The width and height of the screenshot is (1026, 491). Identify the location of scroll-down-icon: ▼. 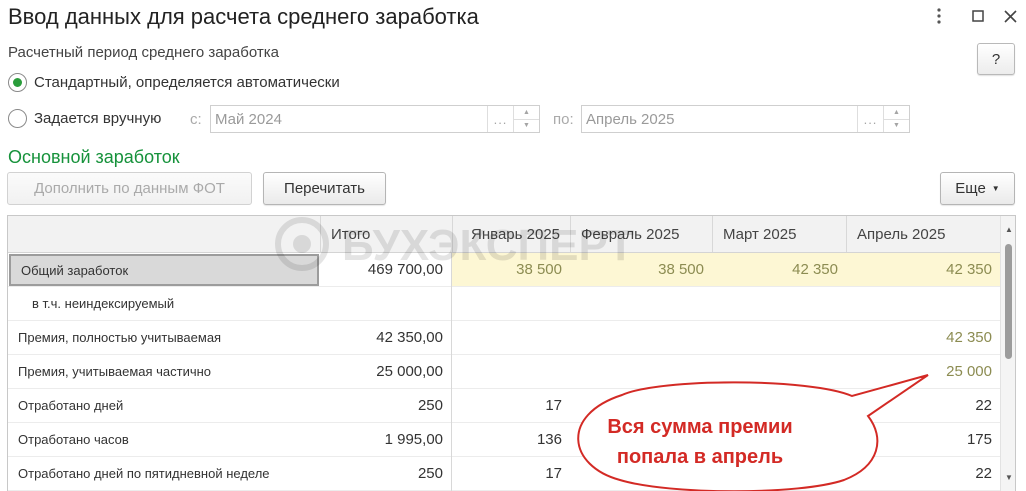
(1008, 477).